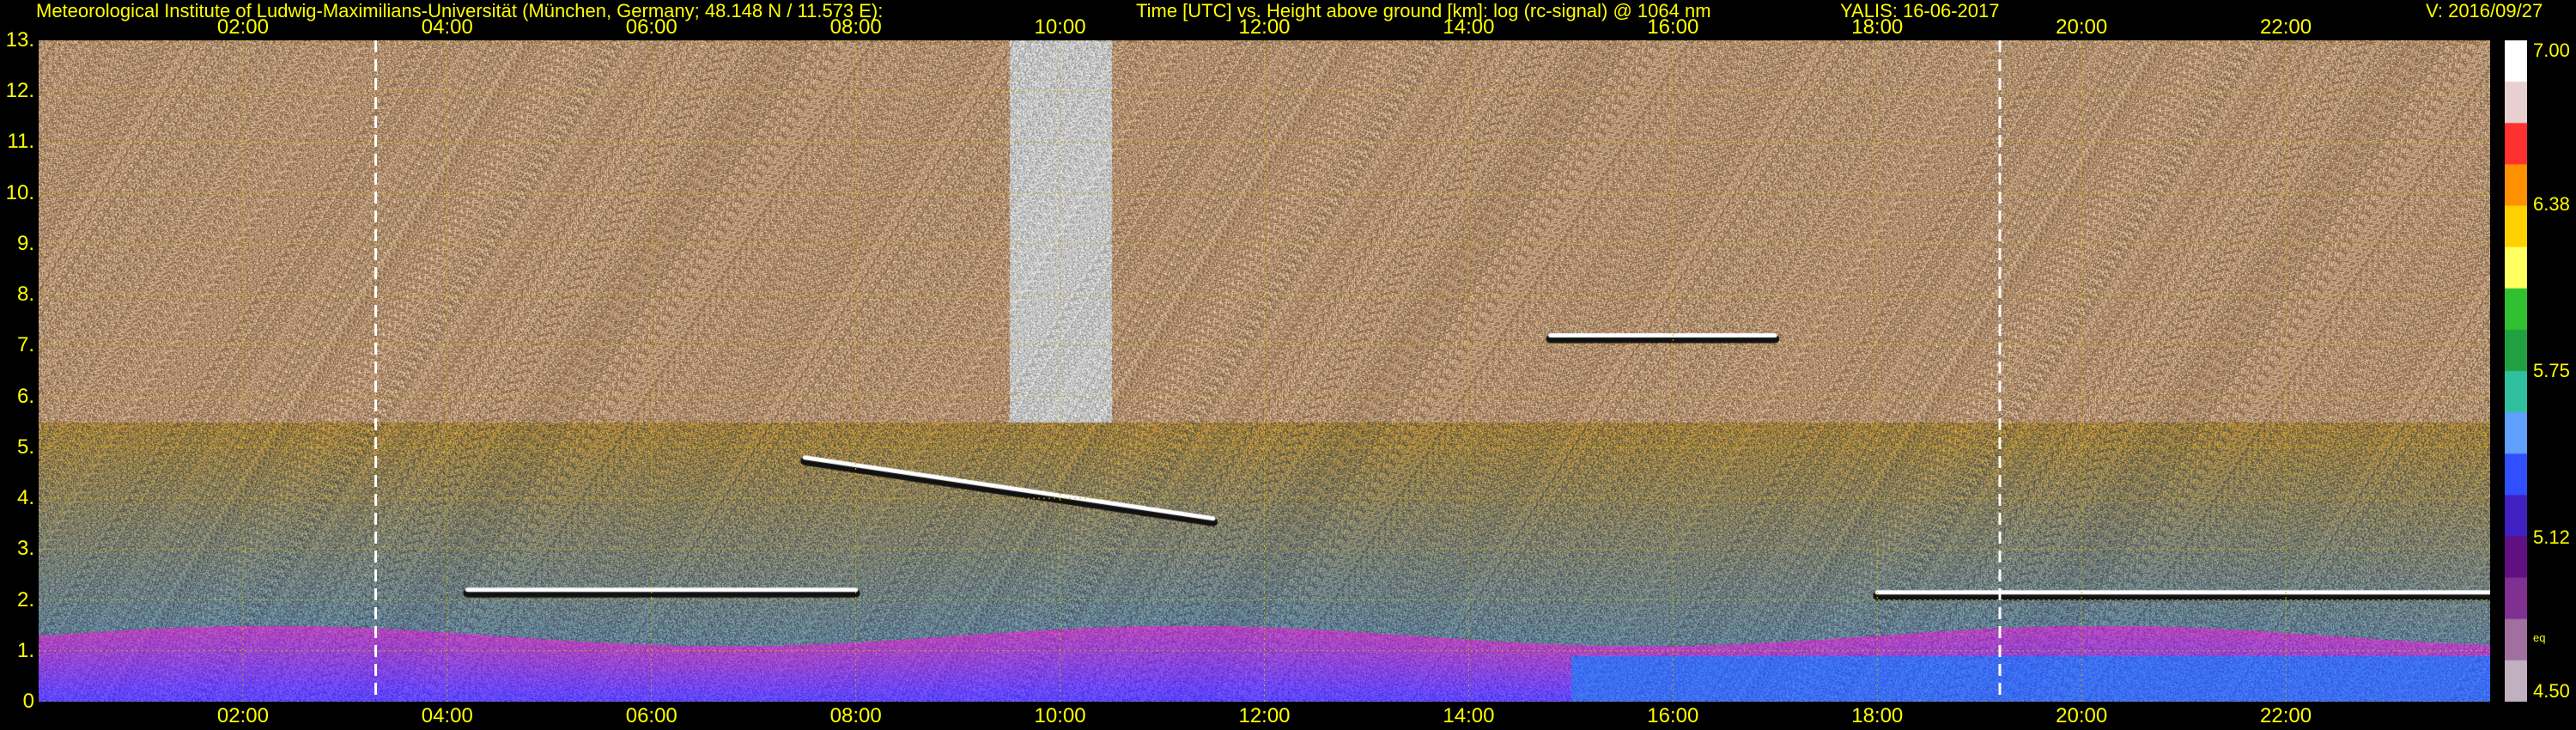  I want to click on x-tick-top-14:00: 14:00, so click(1469, 27).